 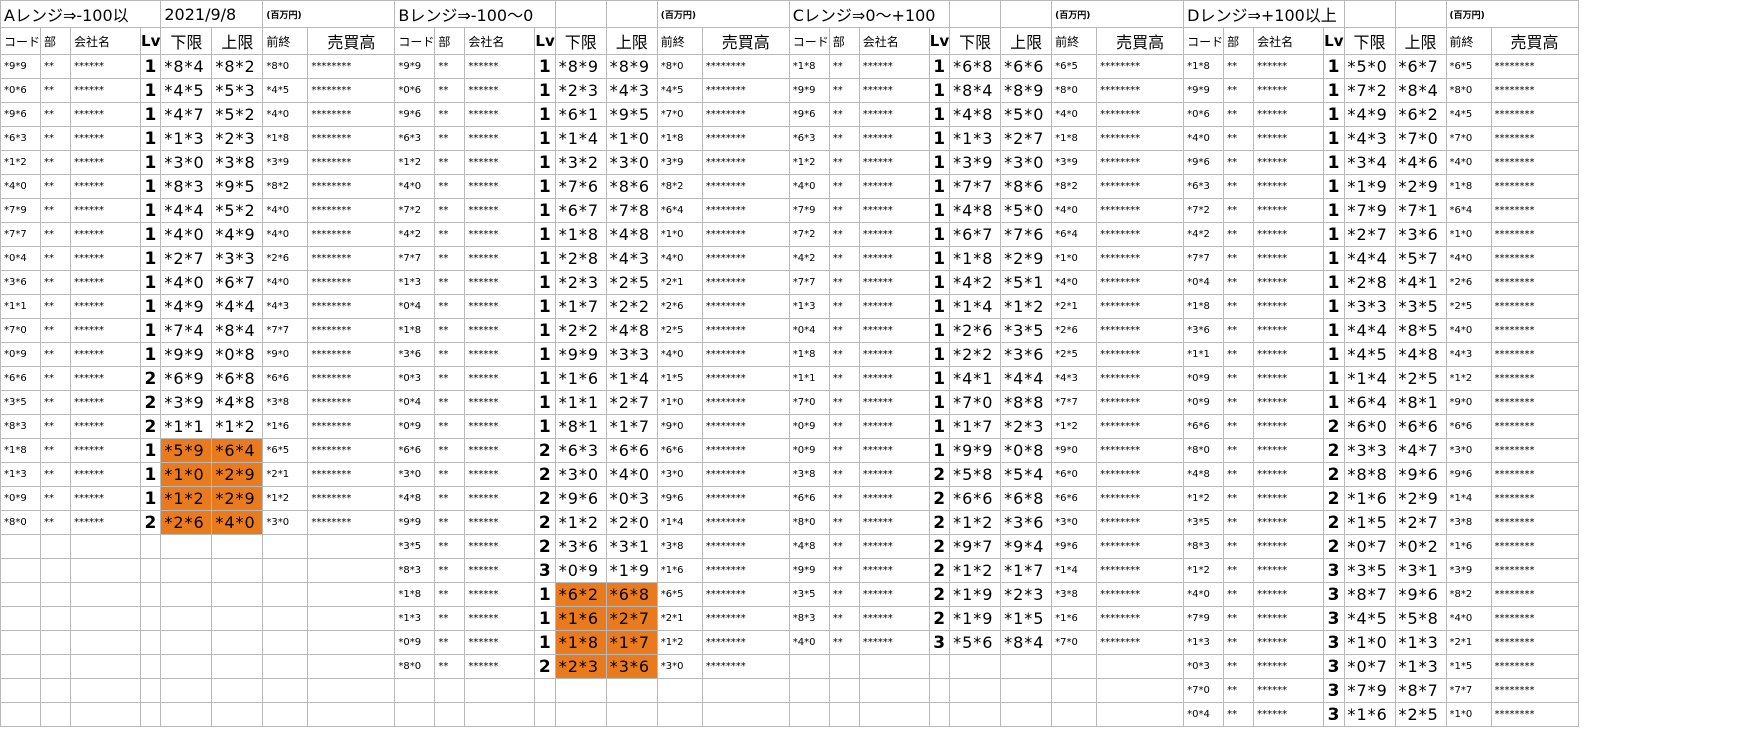 I want to click on range-b-prev-close-cell: *2*1, so click(x=679, y=618).